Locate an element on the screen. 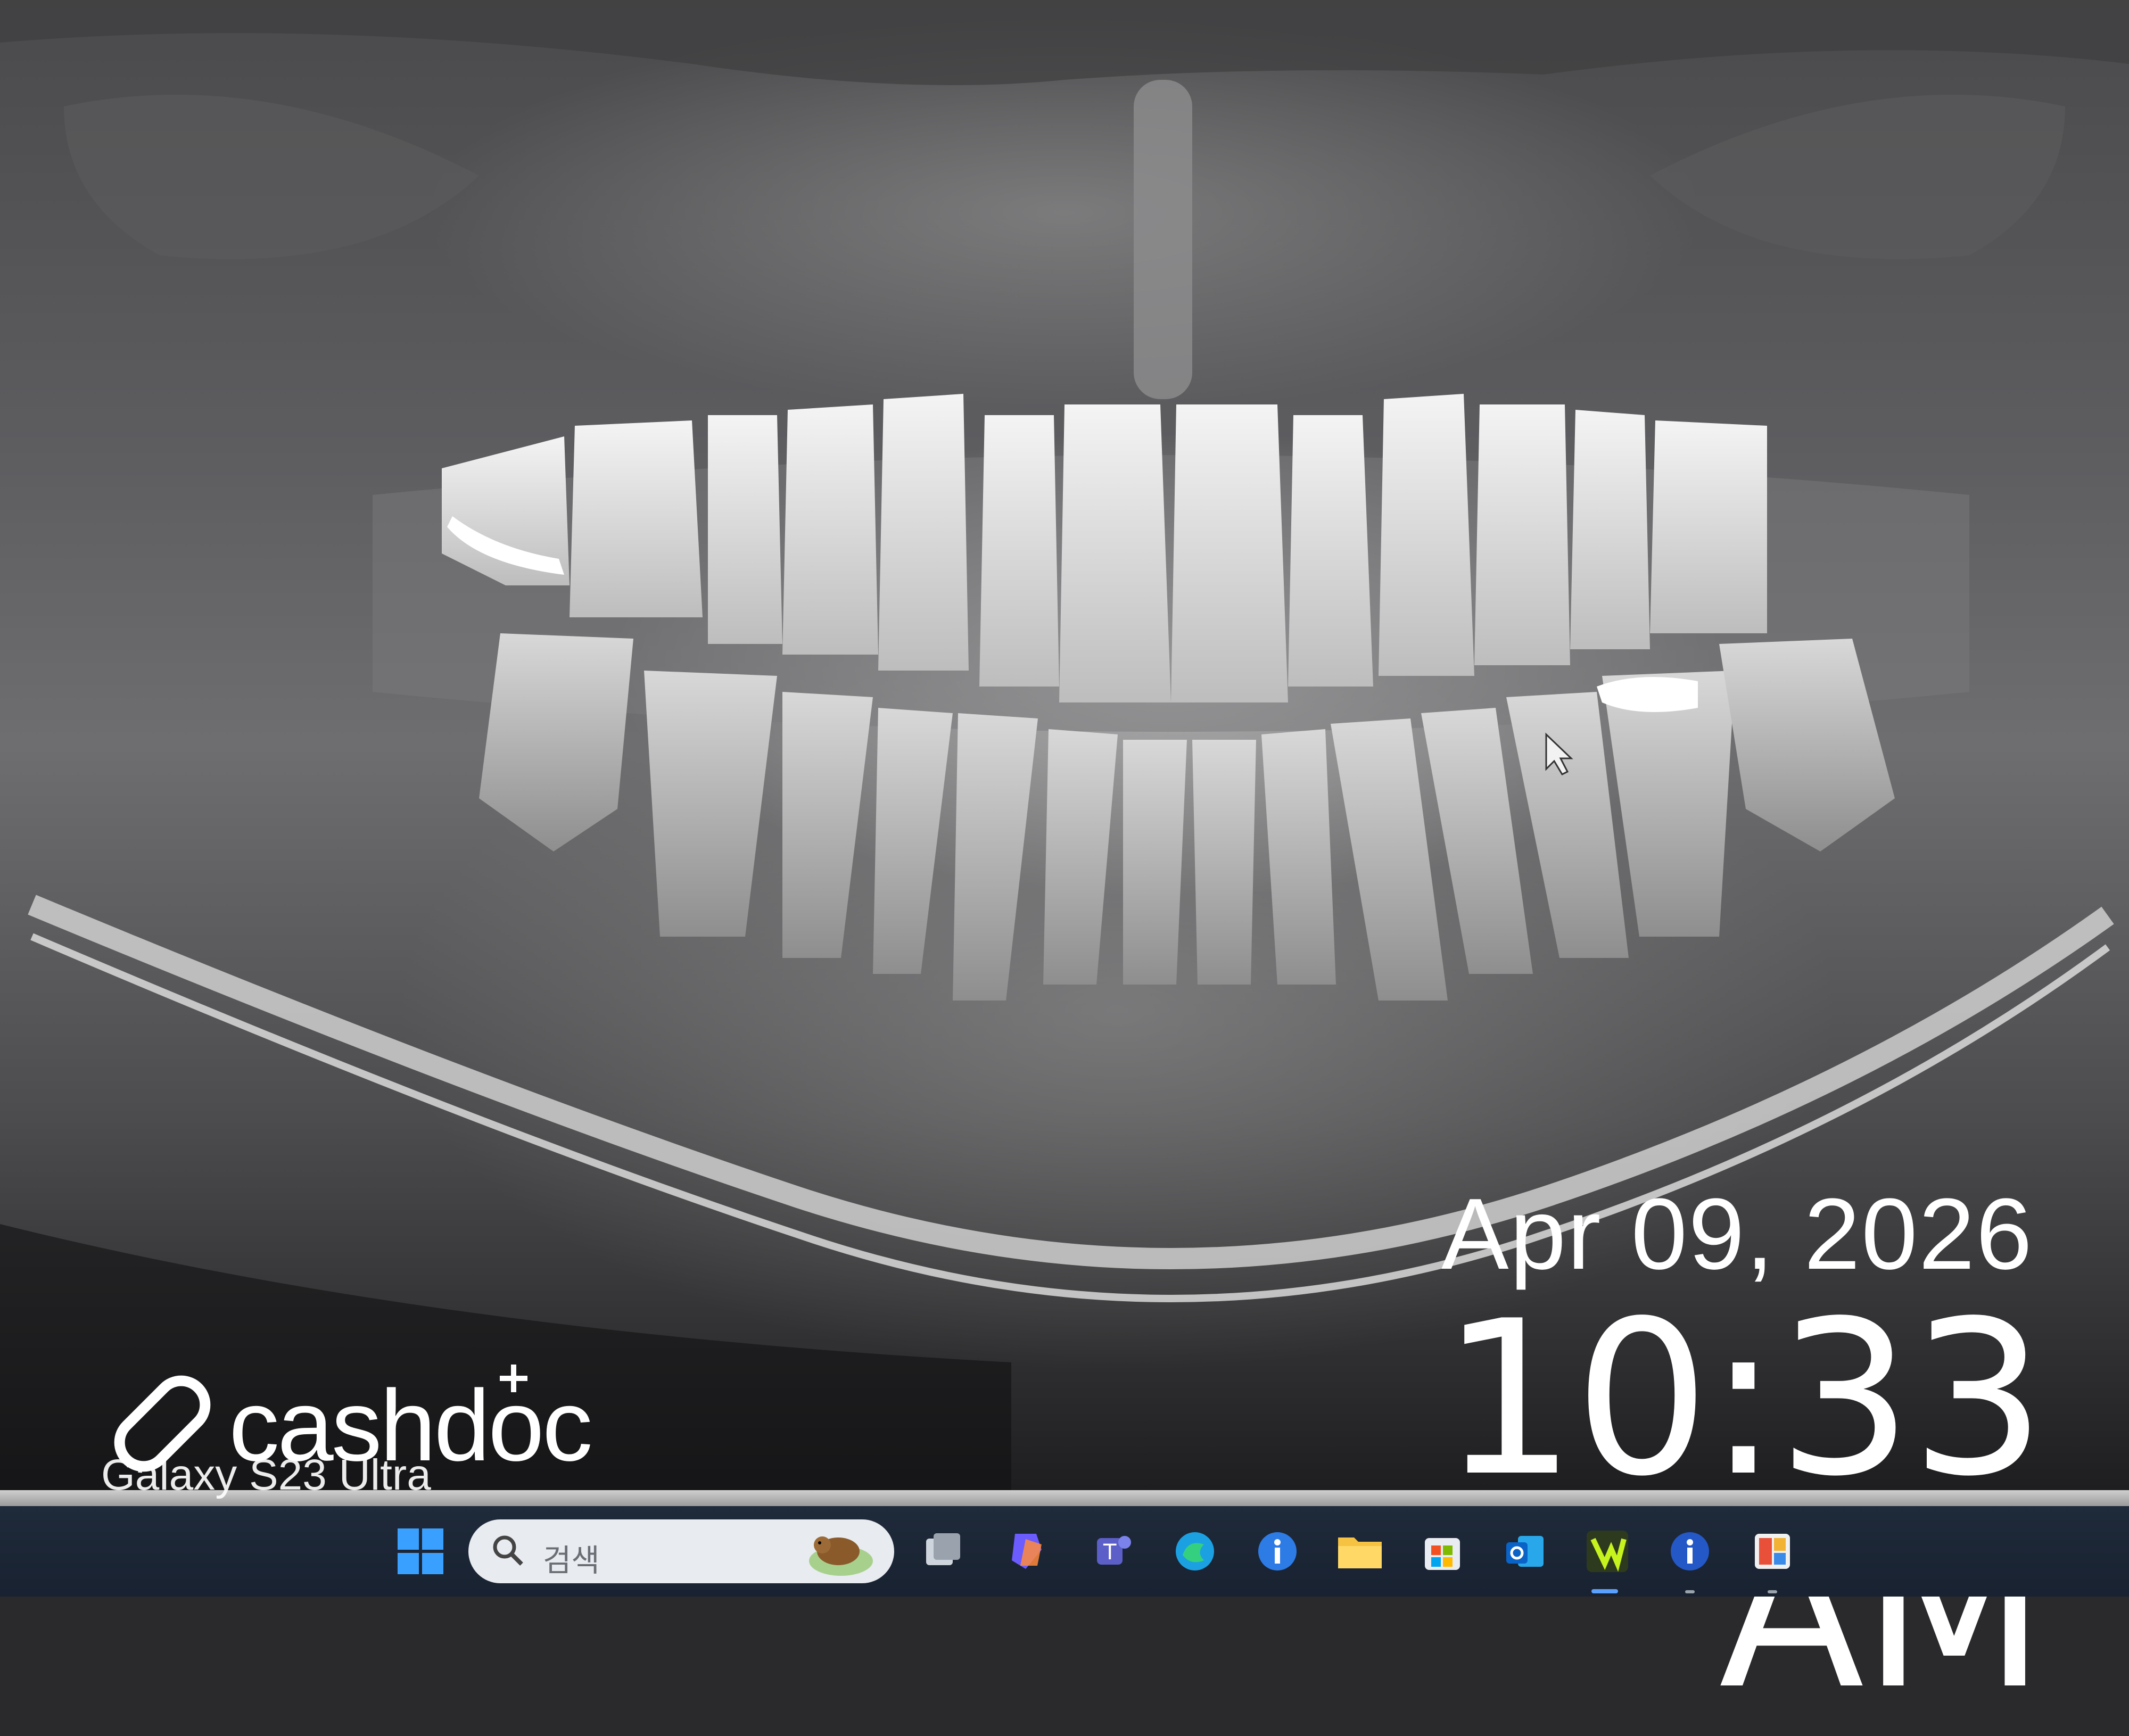 This screenshot has height=1736, width=2129. plus-mark-icon is located at coordinates (513, 1378).